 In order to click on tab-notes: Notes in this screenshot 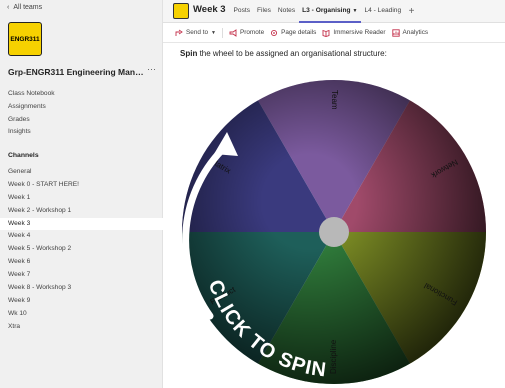, I will do `click(286, 11)`.